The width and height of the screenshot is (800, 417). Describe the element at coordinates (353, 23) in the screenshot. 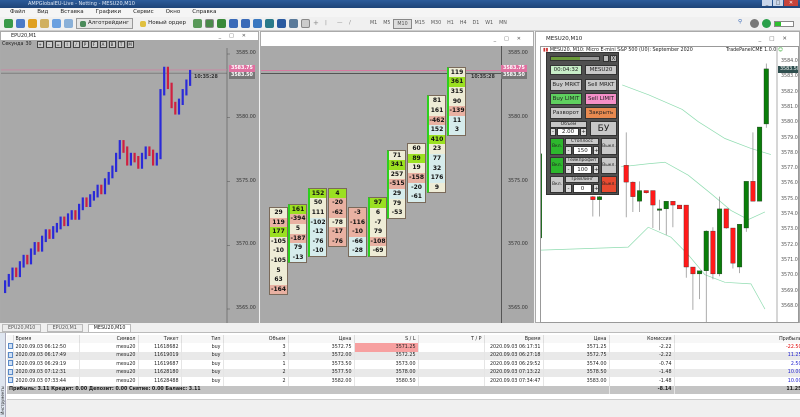

I see `trendline-icon: /` at that location.